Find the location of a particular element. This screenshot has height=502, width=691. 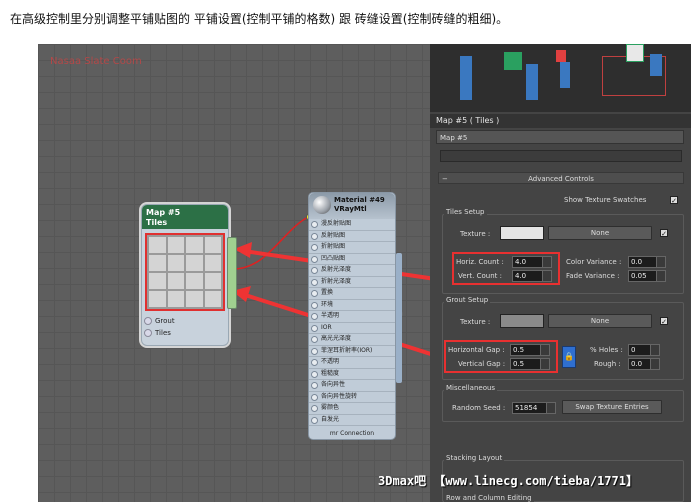

material-slot: 各向异性 is located at coordinates (352, 386).